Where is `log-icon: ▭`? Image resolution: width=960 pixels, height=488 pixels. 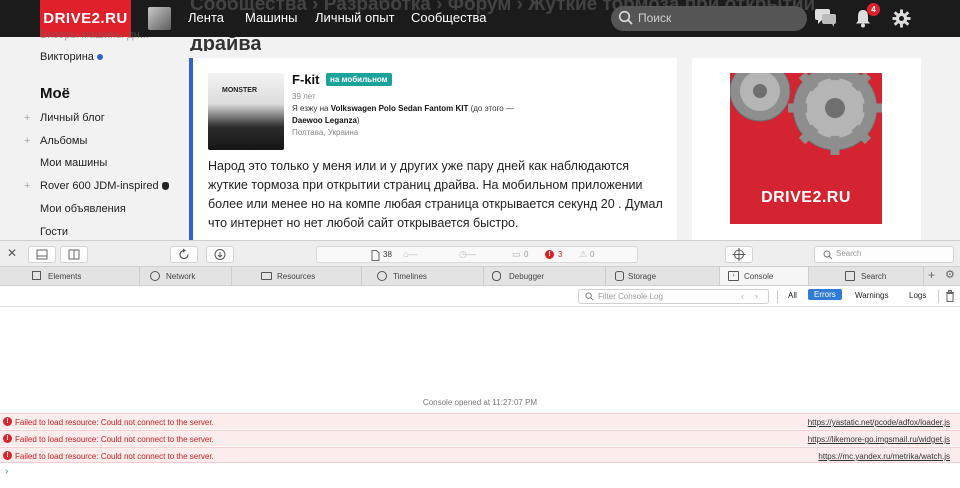 log-icon: ▭ is located at coordinates (516, 254).